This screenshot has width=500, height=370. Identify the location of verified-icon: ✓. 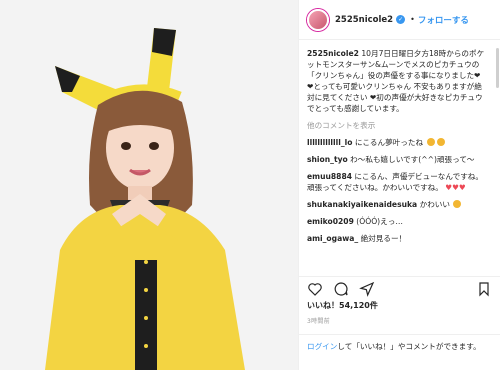
(401, 19).